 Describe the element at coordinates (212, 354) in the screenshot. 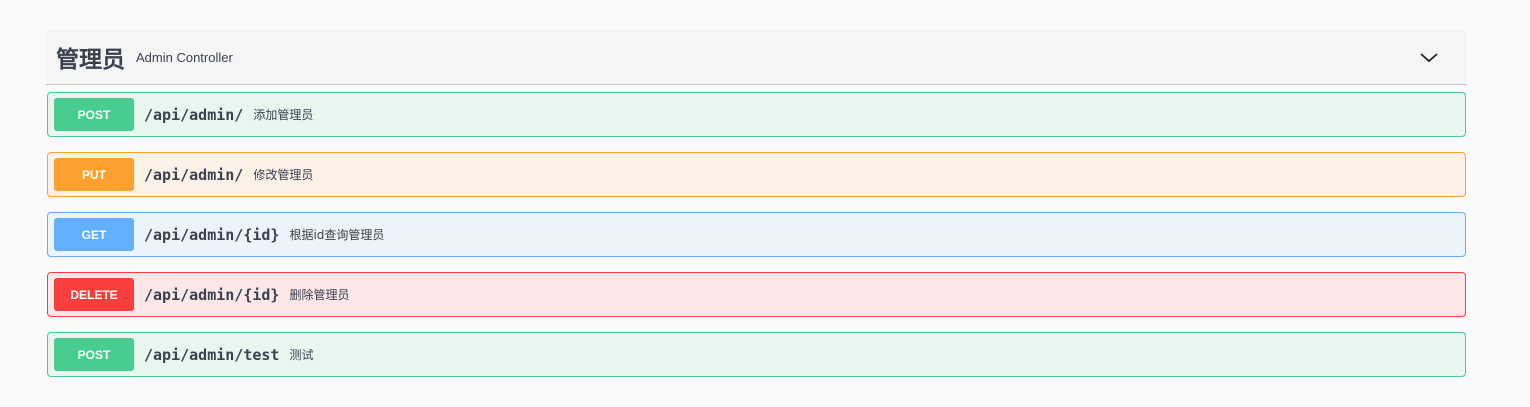

I see `operation-path: /api/admin/test` at that location.